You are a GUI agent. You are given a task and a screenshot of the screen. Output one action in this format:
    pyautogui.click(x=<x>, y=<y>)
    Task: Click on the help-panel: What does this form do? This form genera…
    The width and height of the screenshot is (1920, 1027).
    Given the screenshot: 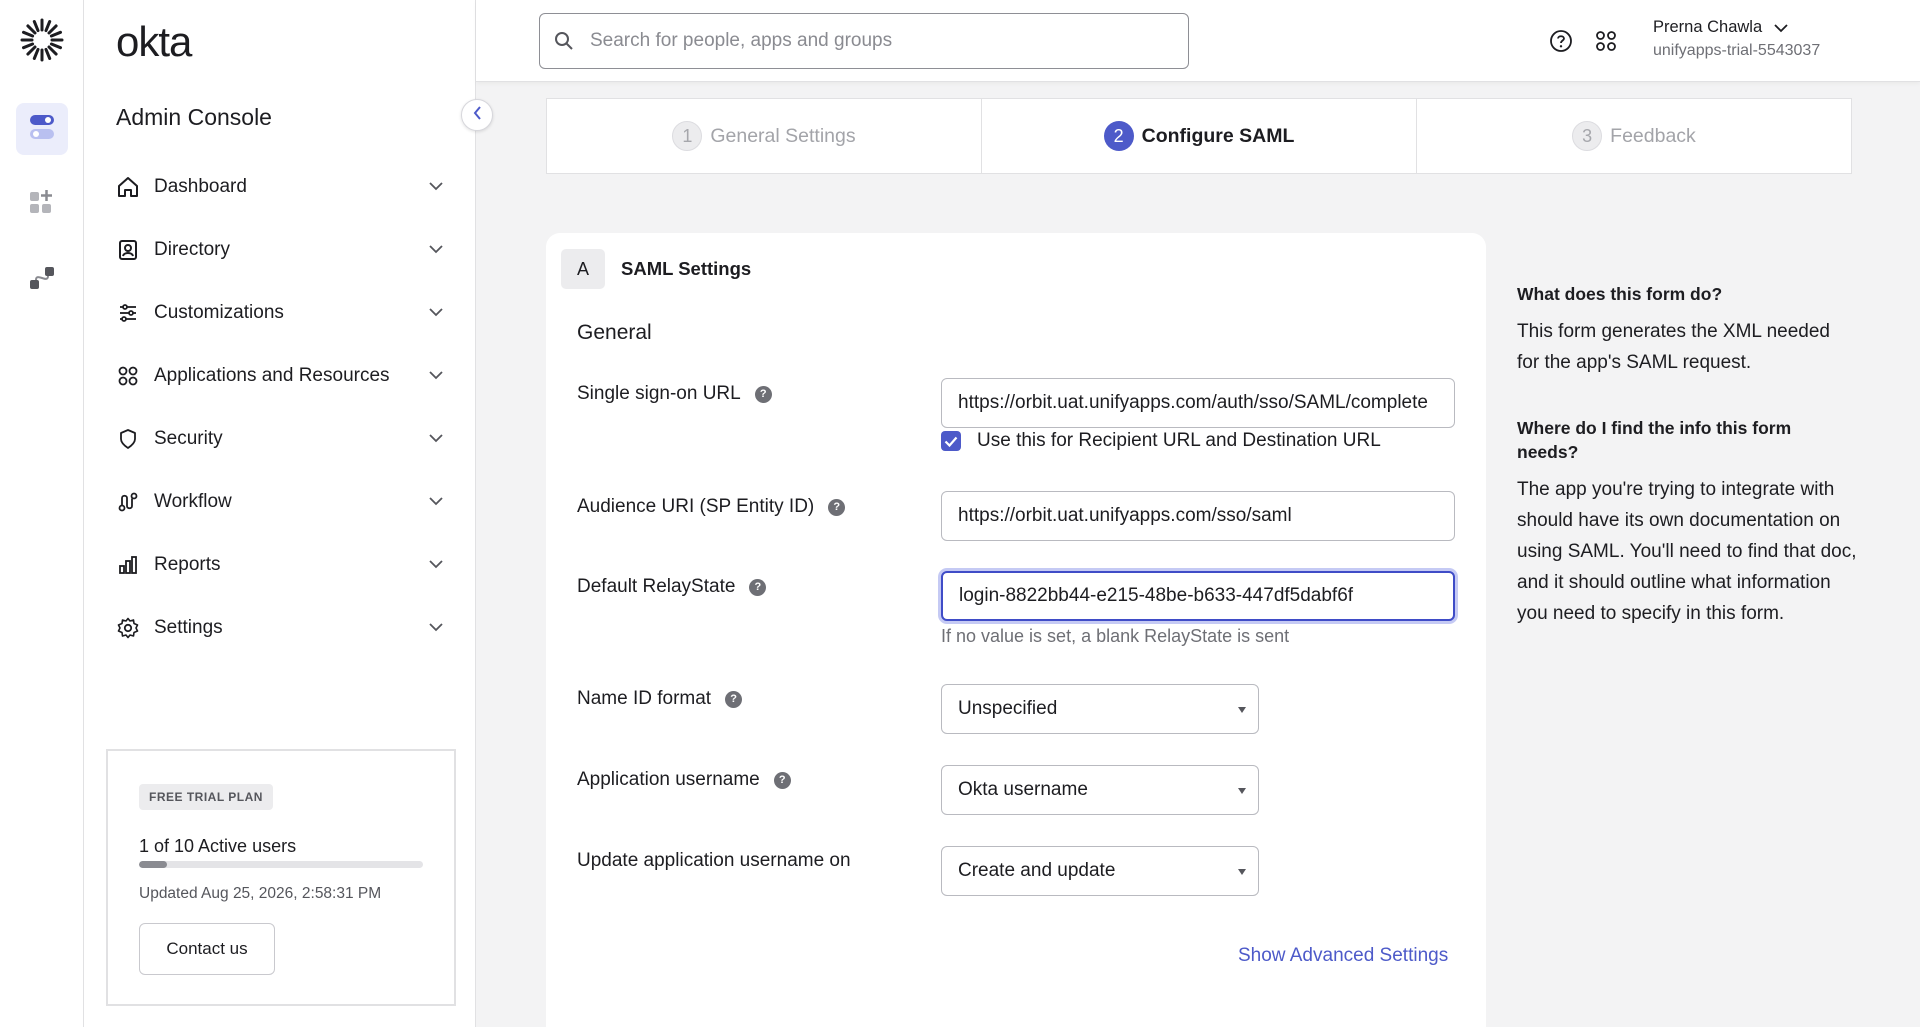 What is the action you would take?
    pyautogui.click(x=1687, y=455)
    